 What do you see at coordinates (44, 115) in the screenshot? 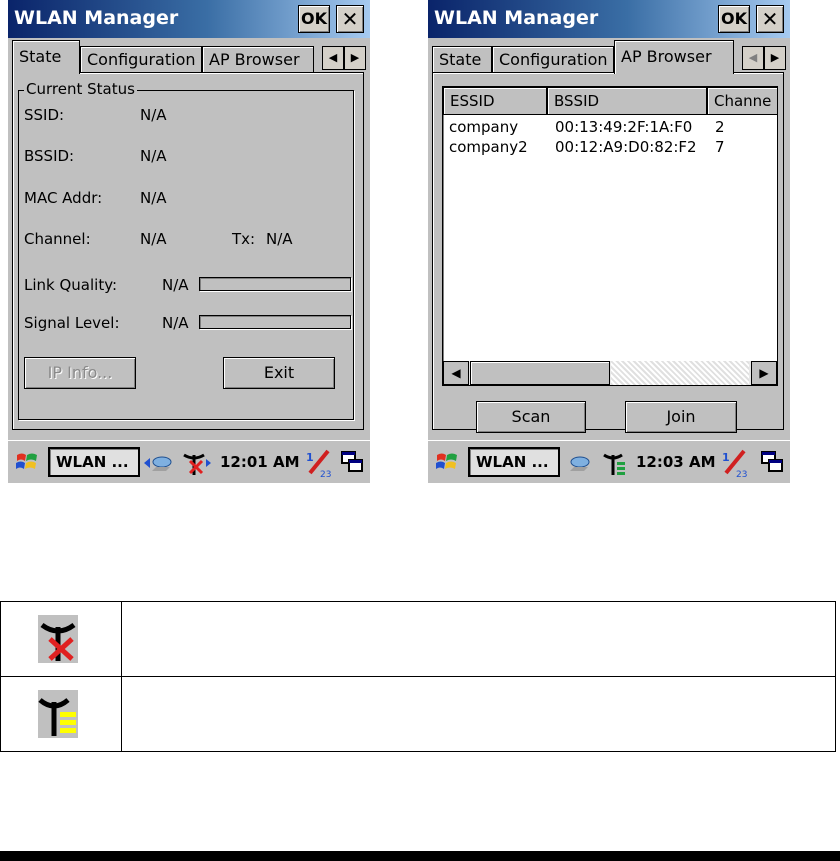
I see `ssid-label: SSID:` at bounding box center [44, 115].